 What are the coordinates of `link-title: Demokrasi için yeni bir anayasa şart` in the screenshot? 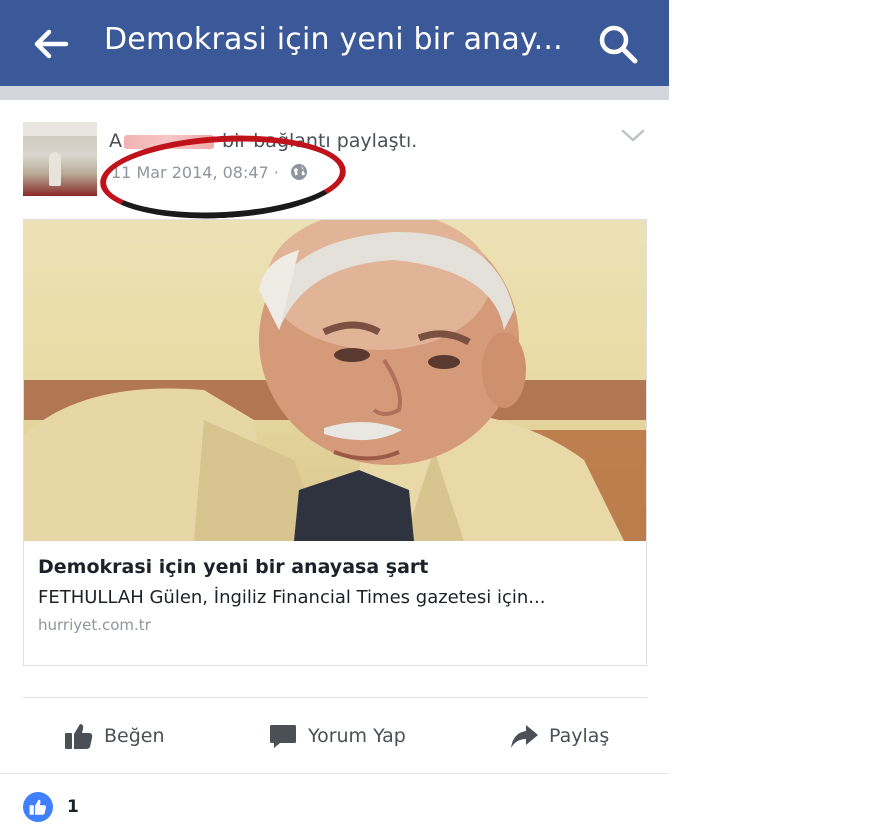 It's located at (333, 567).